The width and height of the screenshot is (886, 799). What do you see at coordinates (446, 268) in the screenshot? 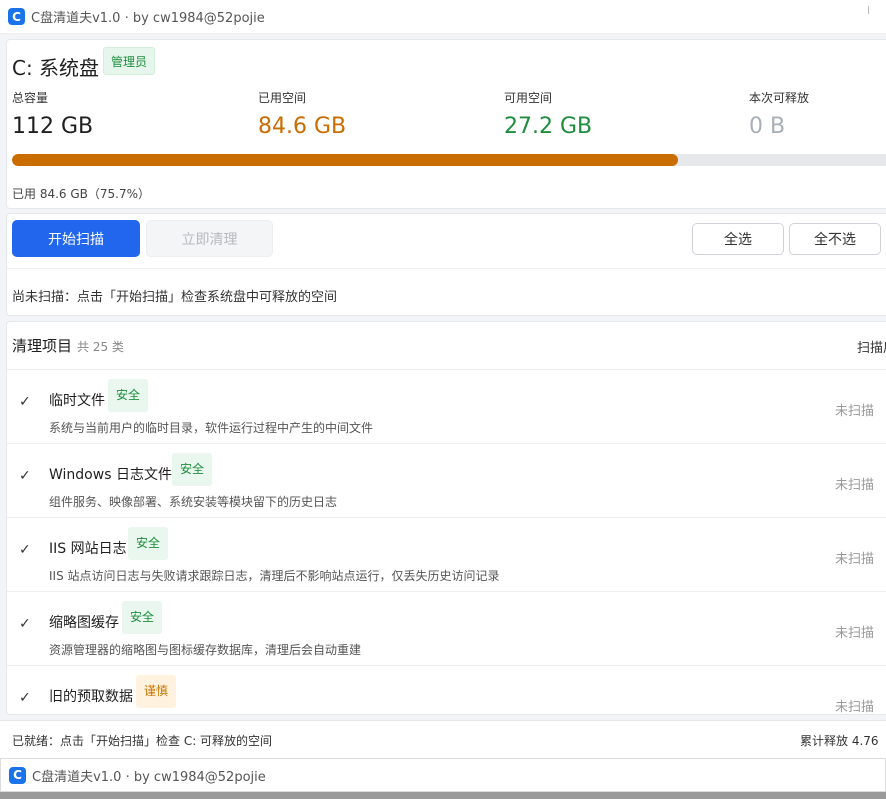
I see `divider` at bounding box center [446, 268].